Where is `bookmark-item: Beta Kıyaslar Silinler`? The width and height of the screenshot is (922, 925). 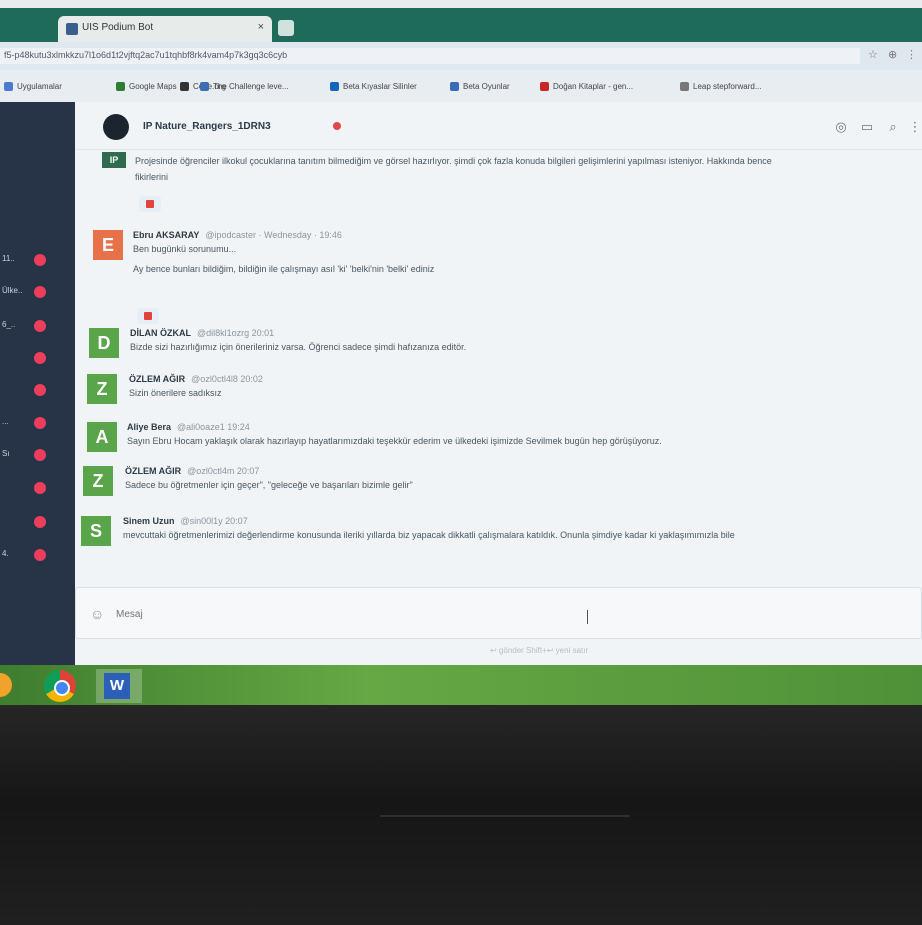 bookmark-item: Beta Kıyaslar Silinler is located at coordinates (373, 87).